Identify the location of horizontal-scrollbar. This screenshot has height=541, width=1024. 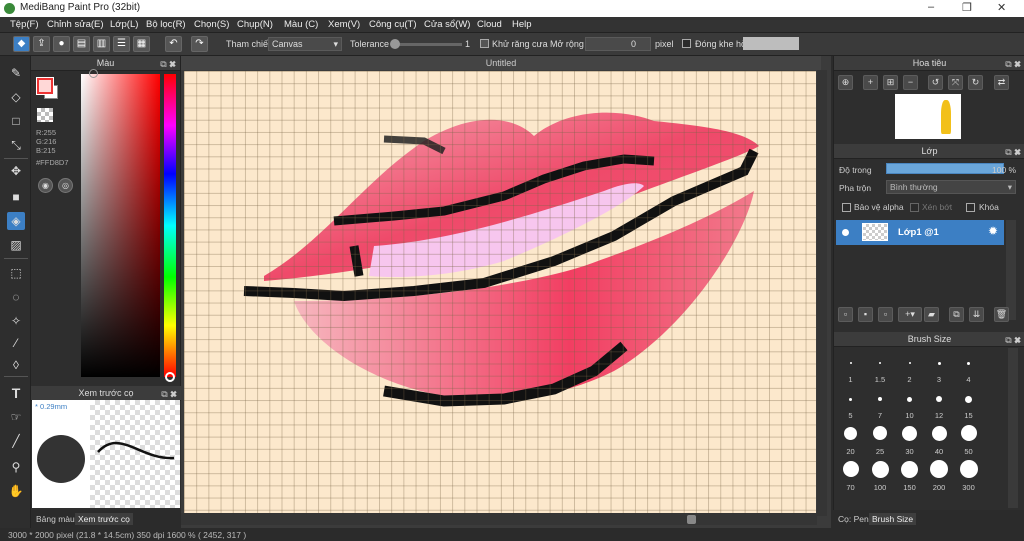
(499, 519).